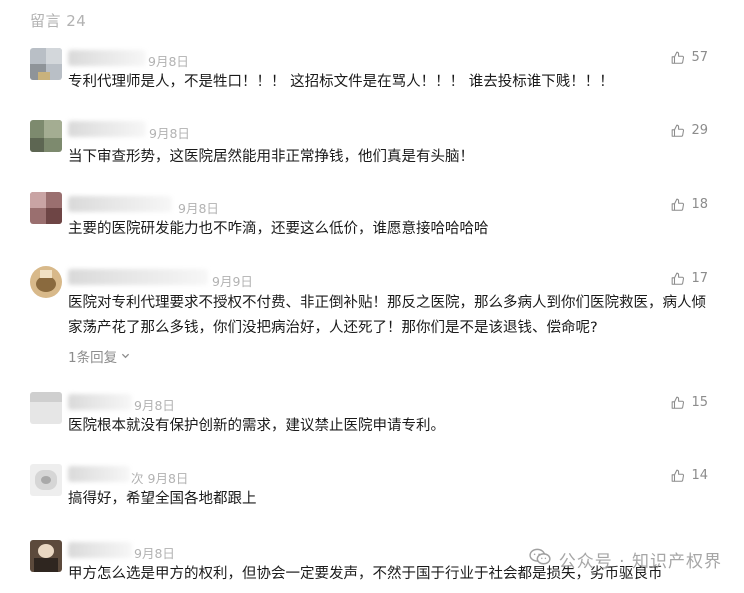 This screenshot has height=593, width=744. What do you see at coordinates (168, 478) in the screenshot?
I see `comment-date-text: 9月8日` at bounding box center [168, 478].